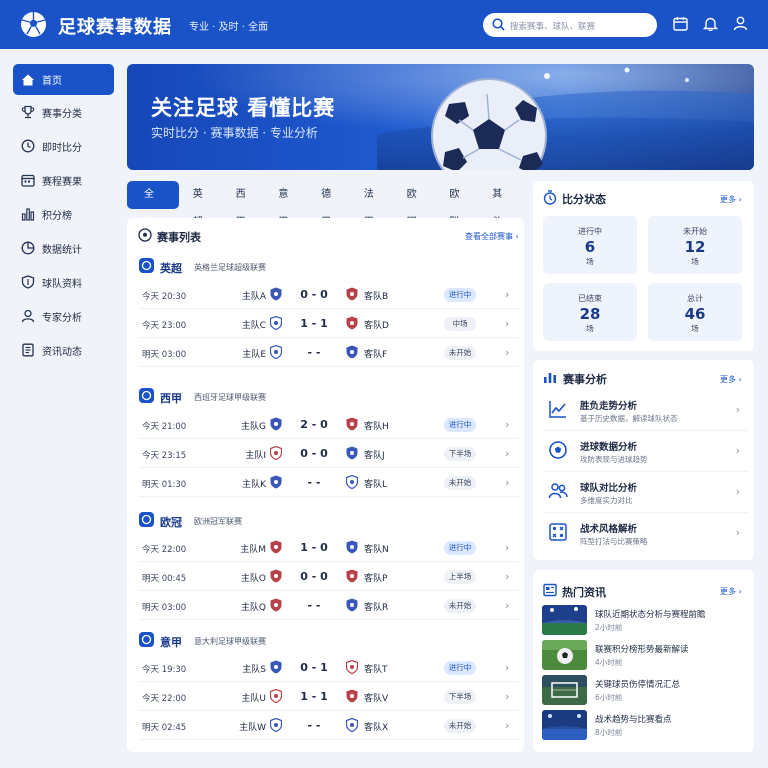 This screenshot has width=768, height=768. What do you see at coordinates (731, 379) in the screenshot?
I see `analysis-more-link: 更多 ›` at bounding box center [731, 379].